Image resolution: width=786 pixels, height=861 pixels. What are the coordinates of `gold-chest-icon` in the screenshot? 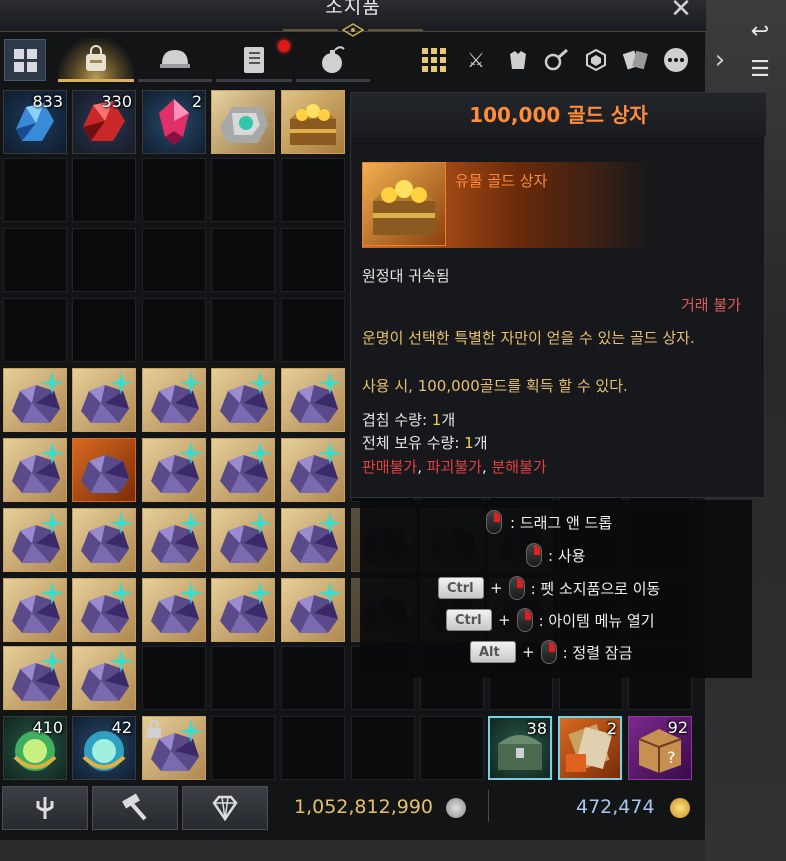 It's located at (313, 124).